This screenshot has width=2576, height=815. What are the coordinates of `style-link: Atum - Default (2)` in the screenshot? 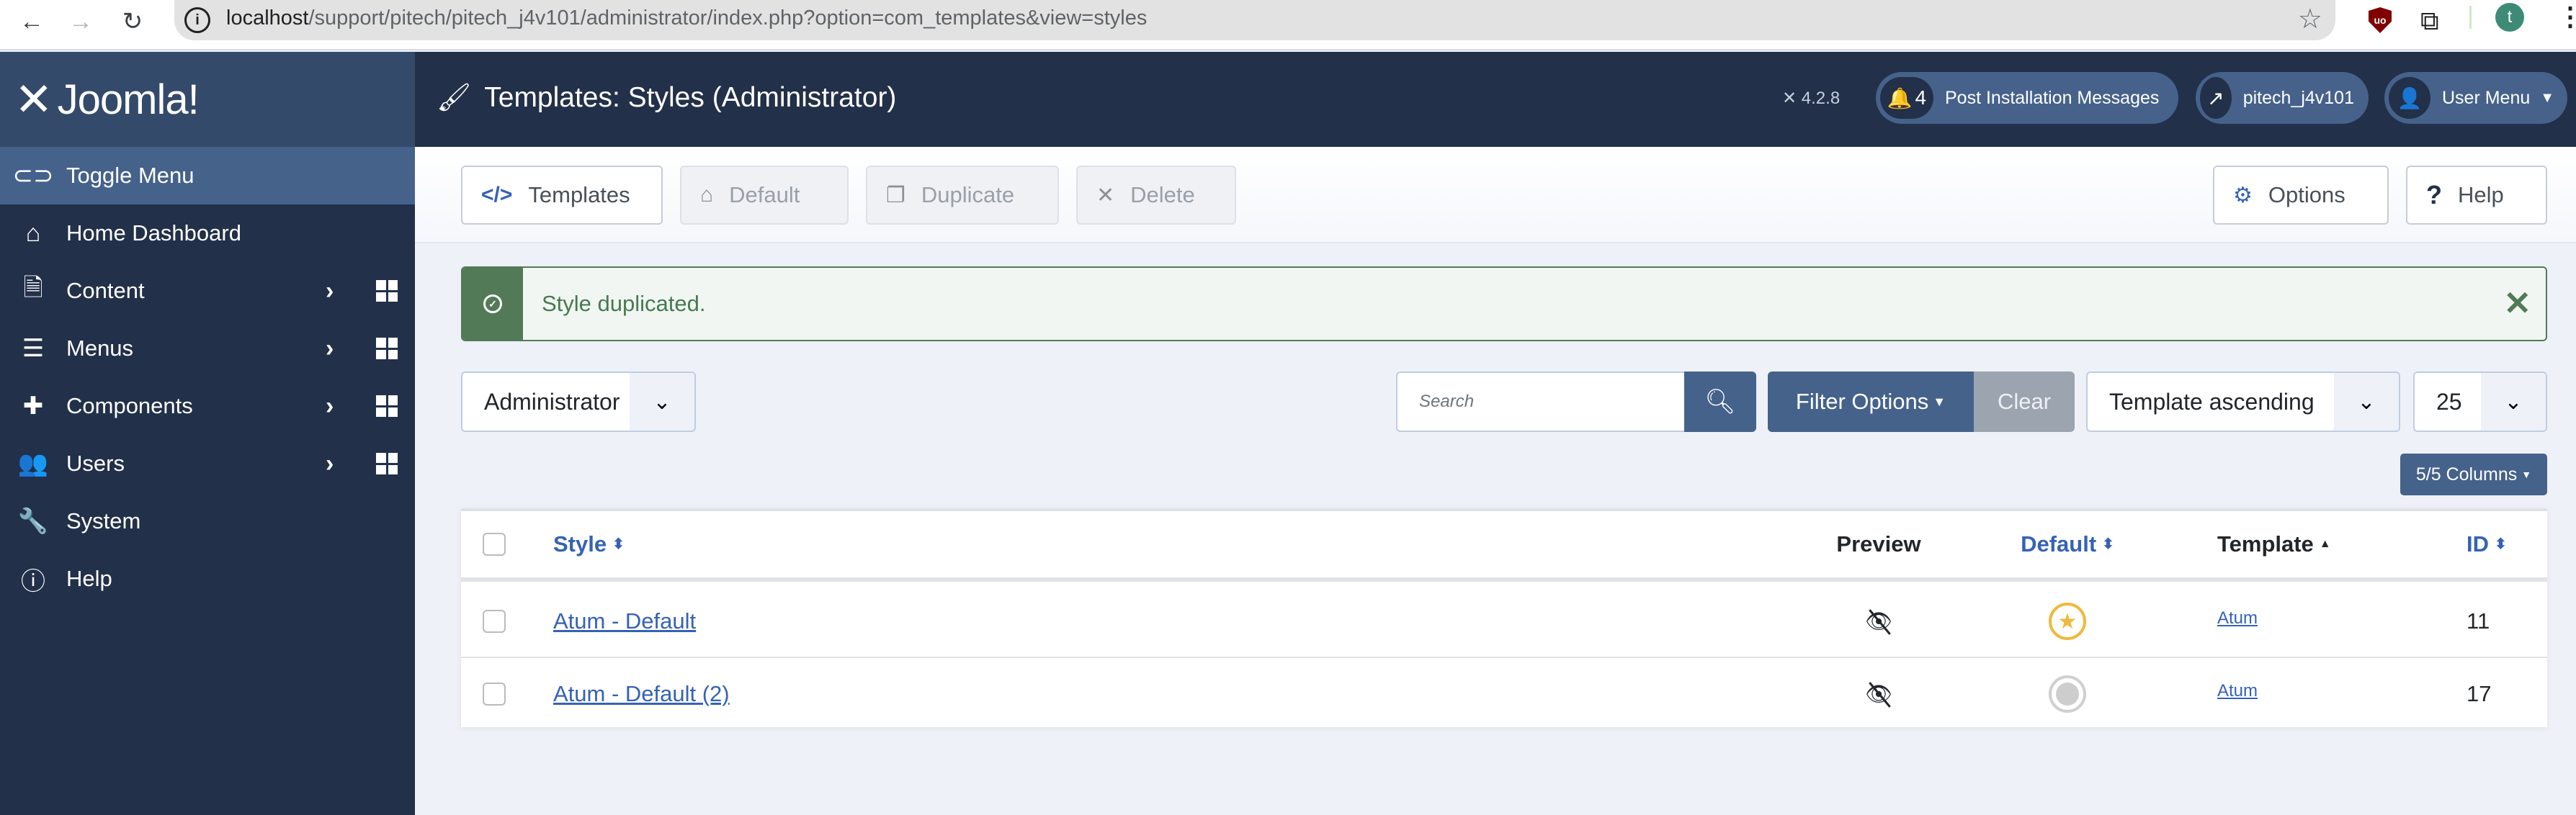 It's located at (641, 694).